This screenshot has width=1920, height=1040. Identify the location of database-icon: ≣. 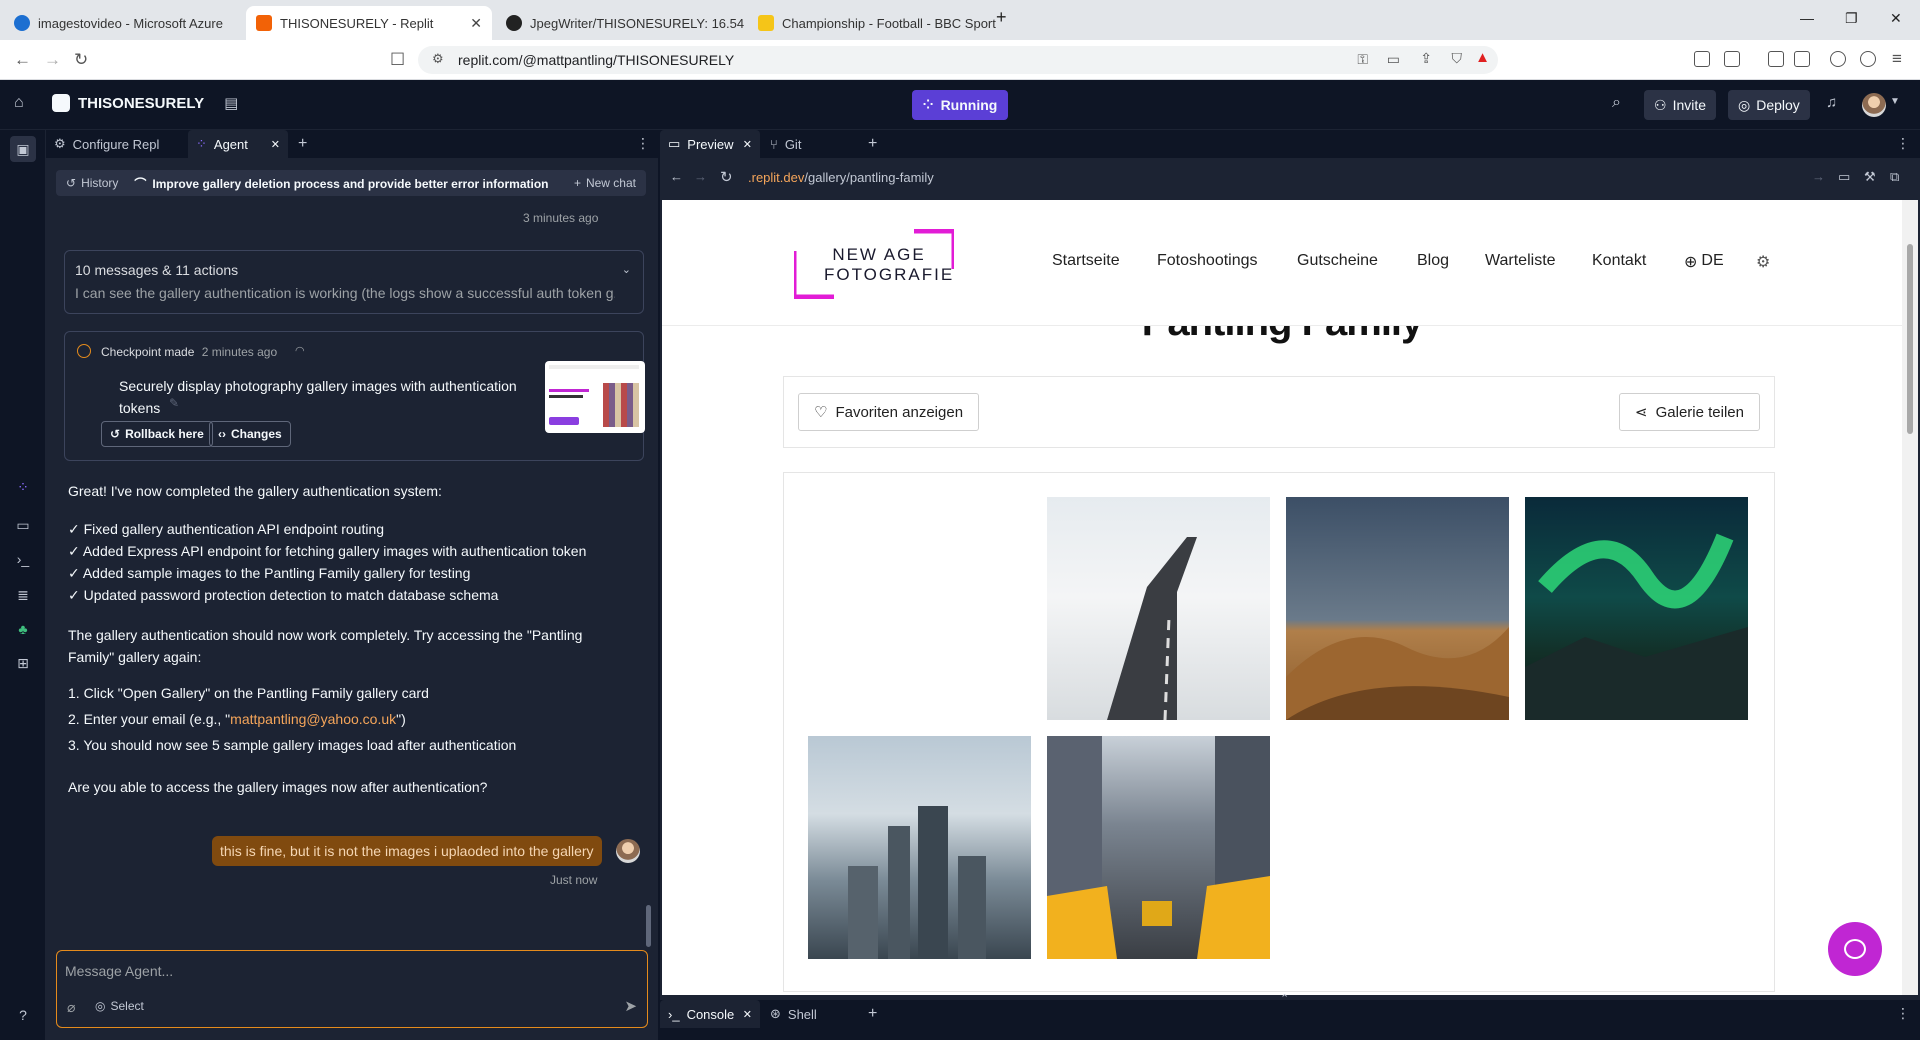
(23, 595).